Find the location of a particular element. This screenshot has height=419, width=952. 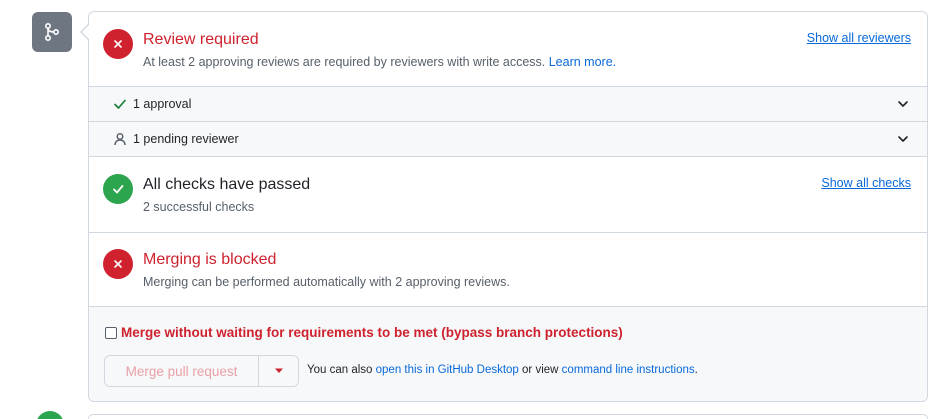

note-prefix: You can also is located at coordinates (341, 370).